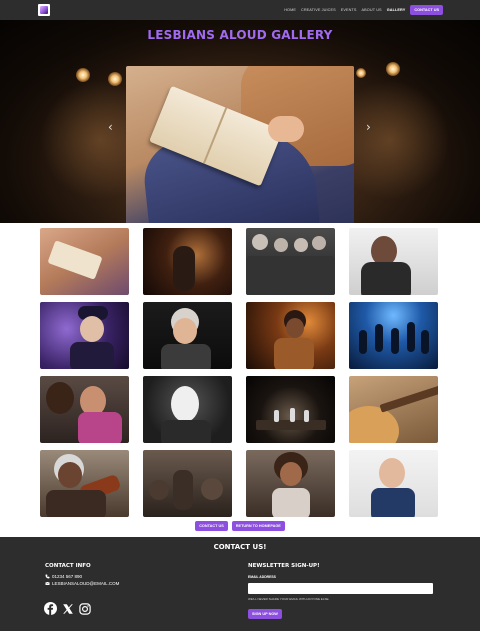 The width and height of the screenshot is (480, 631). Describe the element at coordinates (187, 335) in the screenshot. I see `gallery-photo-older-woman-laughing-mic` at that location.